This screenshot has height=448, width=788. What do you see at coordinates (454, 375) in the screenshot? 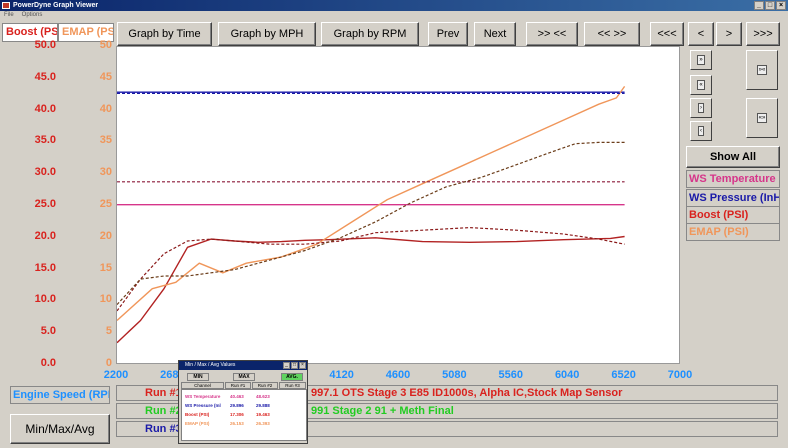
I see `x-axis-tick: 5080` at bounding box center [454, 375].